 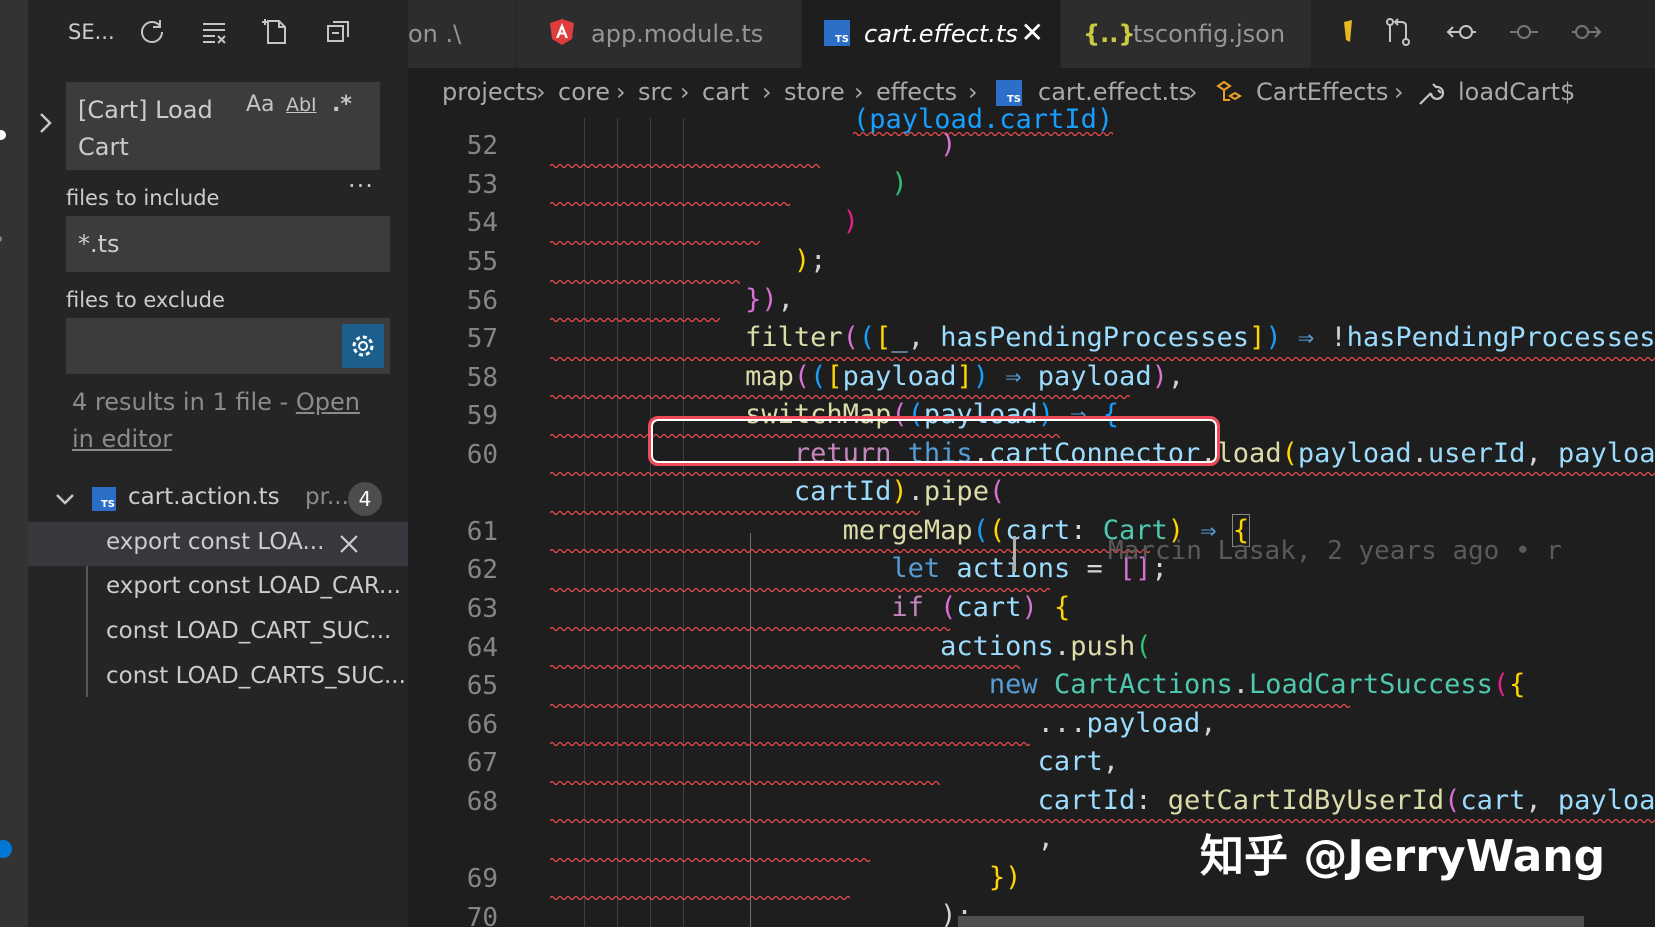 I want to click on line-number: 70, so click(x=482, y=915).